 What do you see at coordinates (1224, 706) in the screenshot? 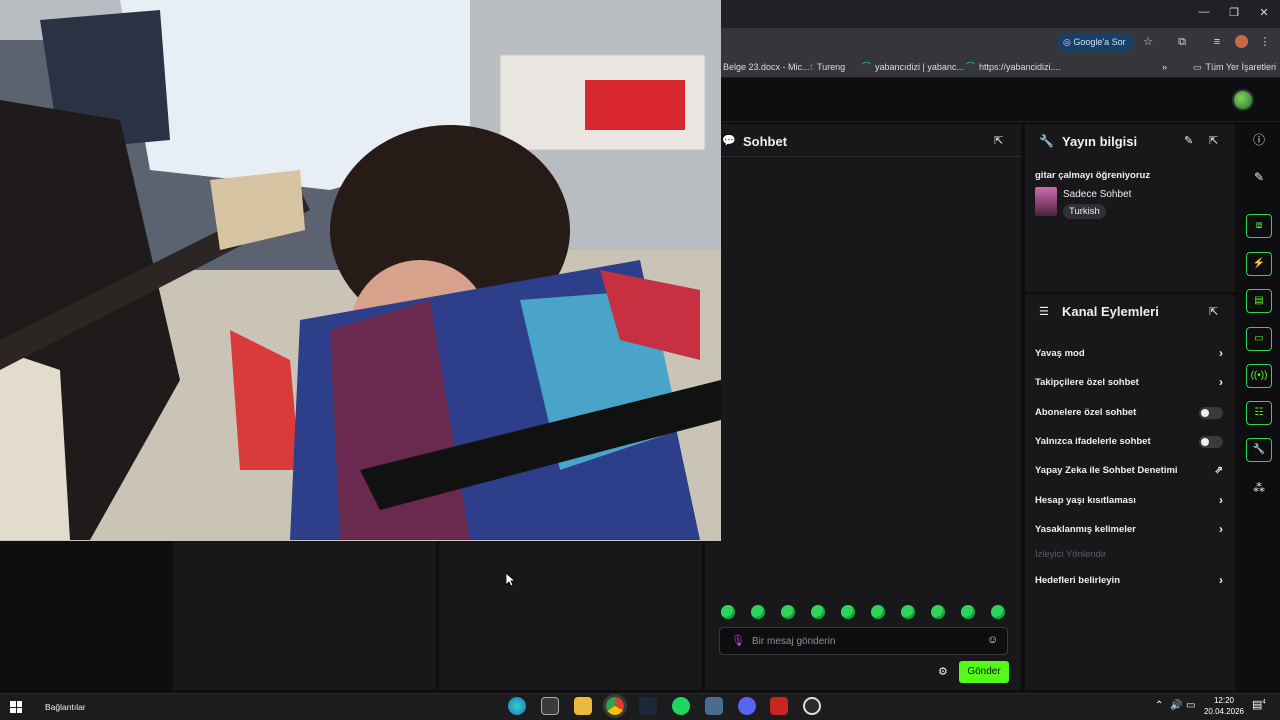
I see `taskbar-clock: 12:20 20.04.2026` at bounding box center [1224, 706].